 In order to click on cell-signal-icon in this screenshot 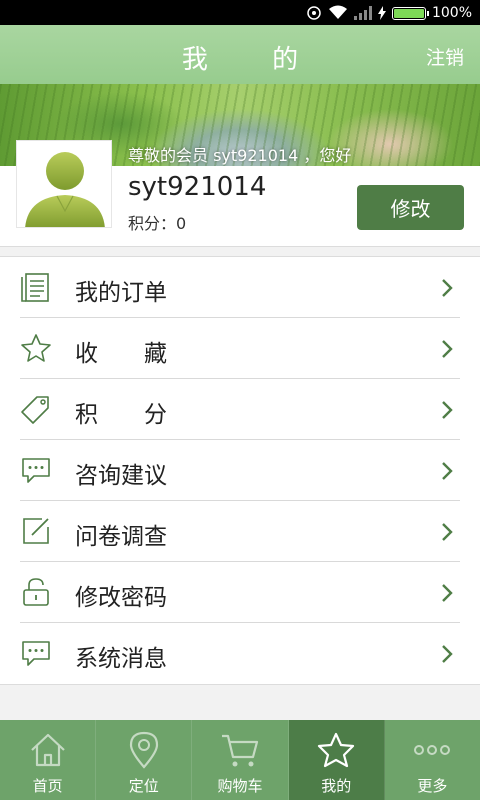, I will do `click(362, 13)`.